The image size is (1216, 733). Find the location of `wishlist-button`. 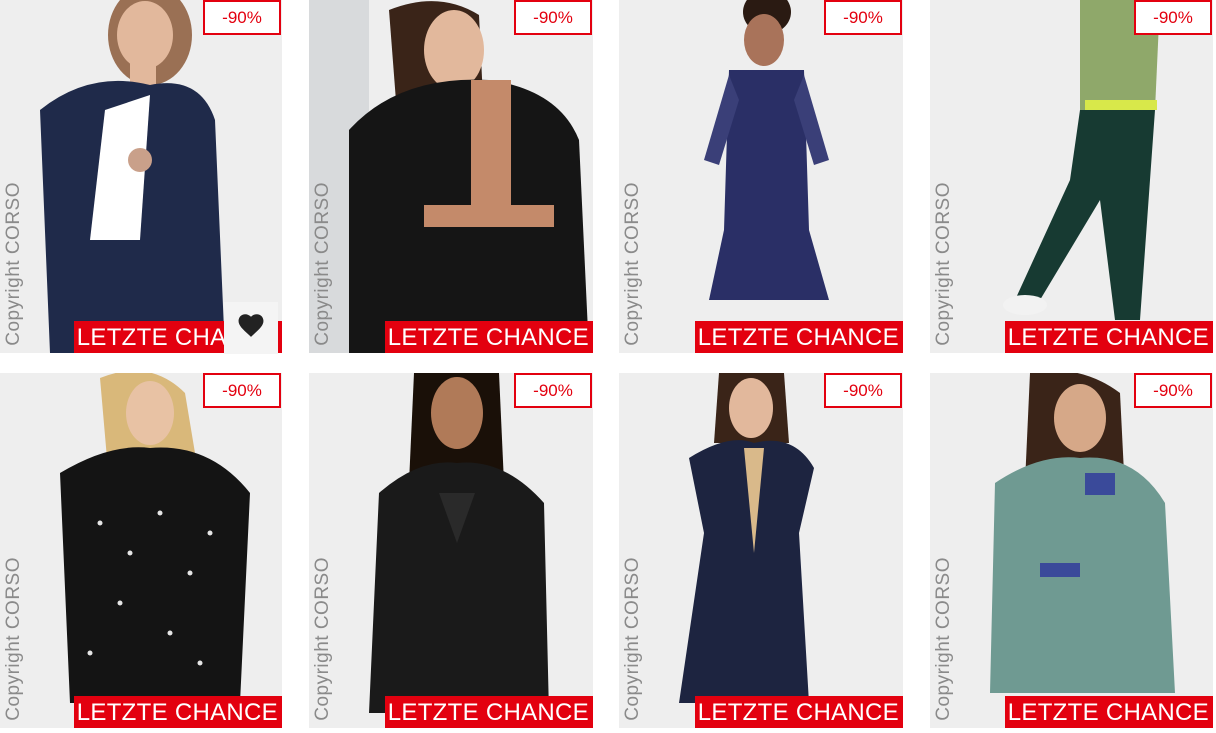

wishlist-button is located at coordinates (251, 328).